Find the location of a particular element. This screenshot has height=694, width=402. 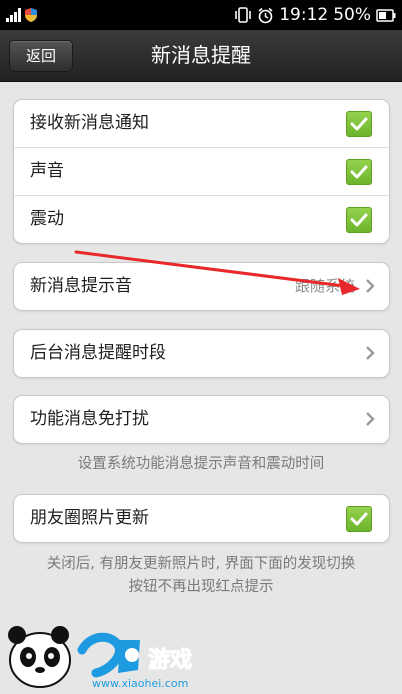

watermark: 游戏 www.xiaohei.com is located at coordinates (120, 652).